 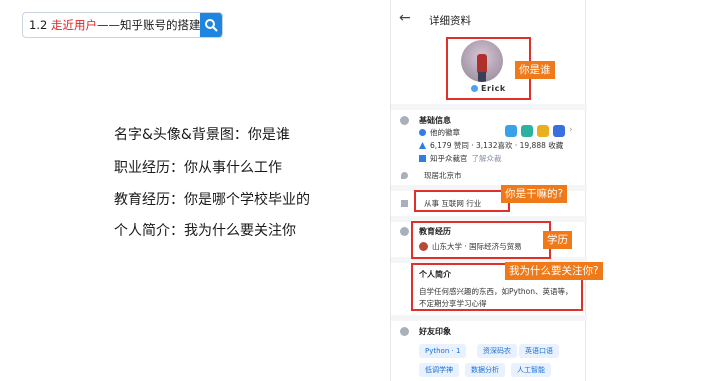 I want to click on annotation-box-edu, so click(x=481, y=240).